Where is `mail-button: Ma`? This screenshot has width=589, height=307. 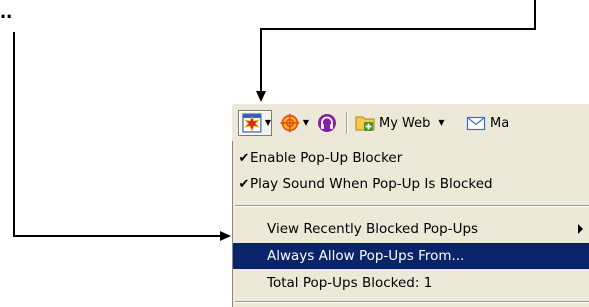
mail-button: Ma is located at coordinates (526, 123).